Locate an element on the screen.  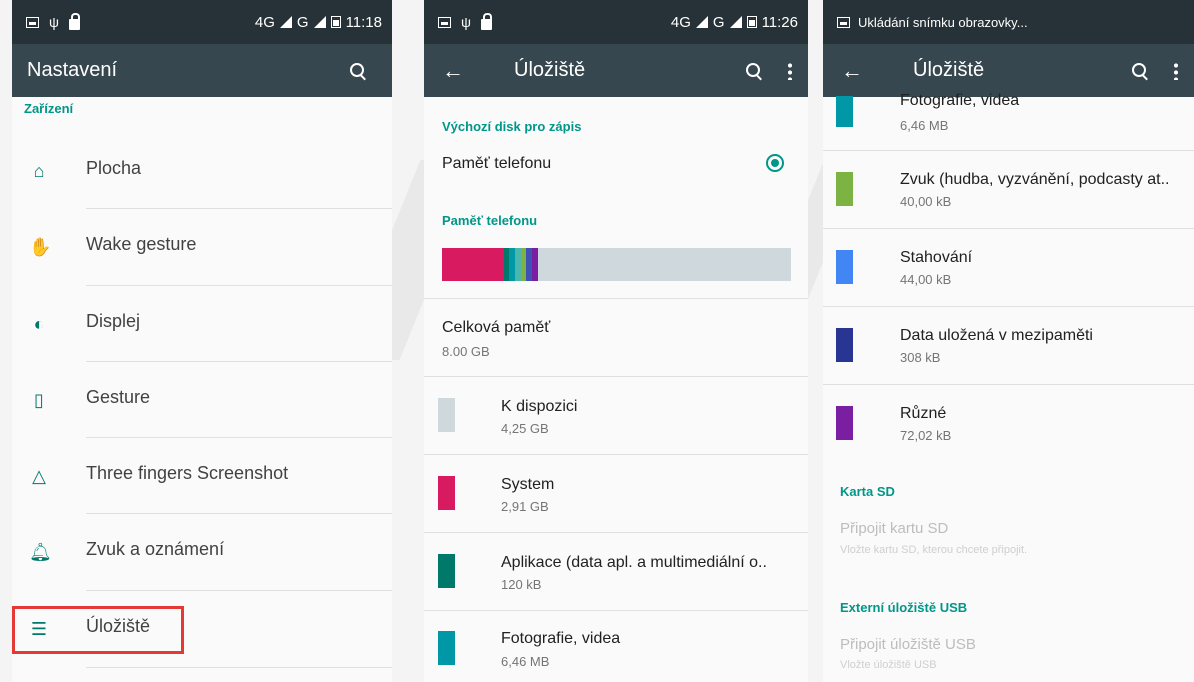
storage-category-size: 308 kB is located at coordinates (920, 357).